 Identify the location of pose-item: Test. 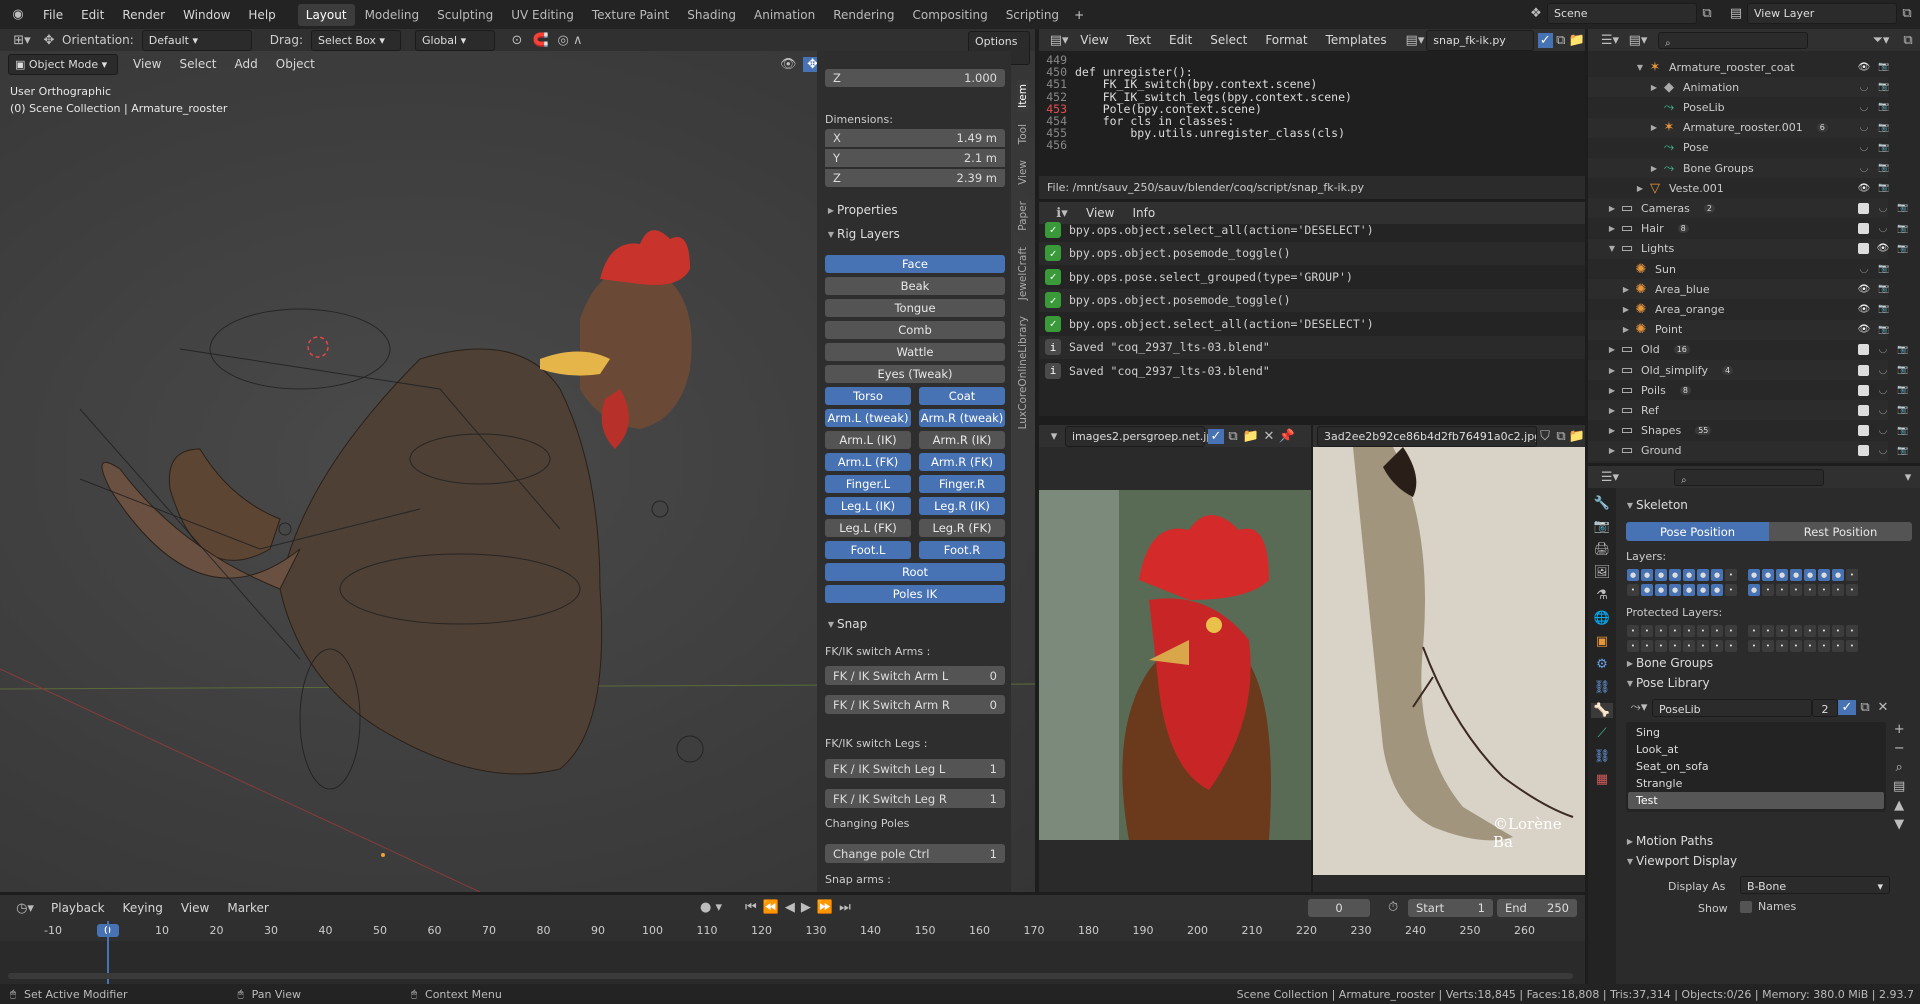
(1756, 800).